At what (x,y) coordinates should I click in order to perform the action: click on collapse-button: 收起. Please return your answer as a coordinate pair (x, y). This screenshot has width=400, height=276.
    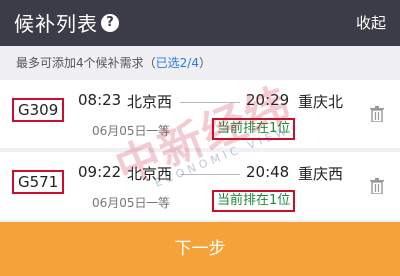
    Looking at the image, I should click on (371, 22).